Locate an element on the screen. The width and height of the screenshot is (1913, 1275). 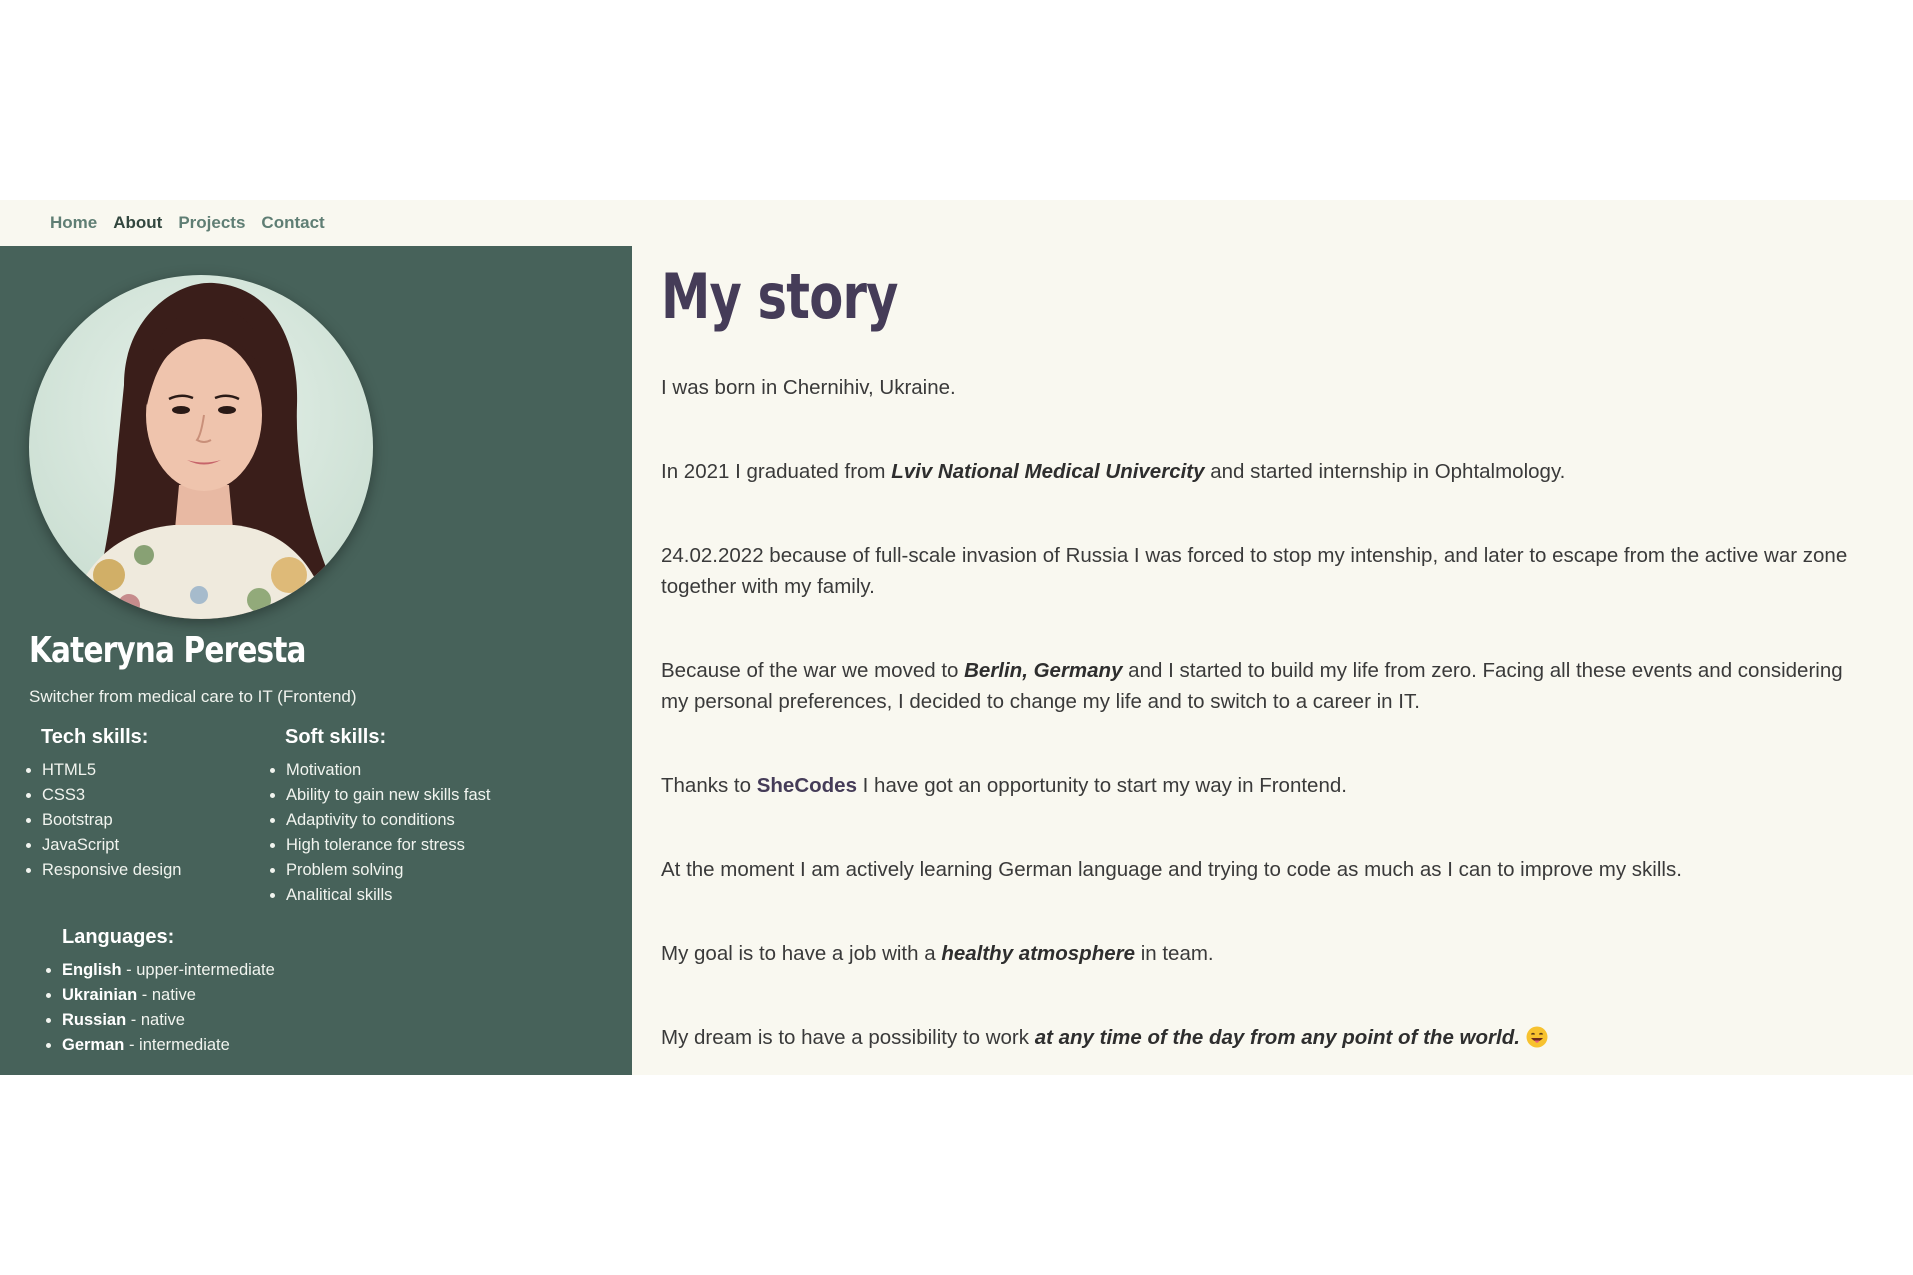
list-item: Ukrainian - native is located at coordinates (168, 995).